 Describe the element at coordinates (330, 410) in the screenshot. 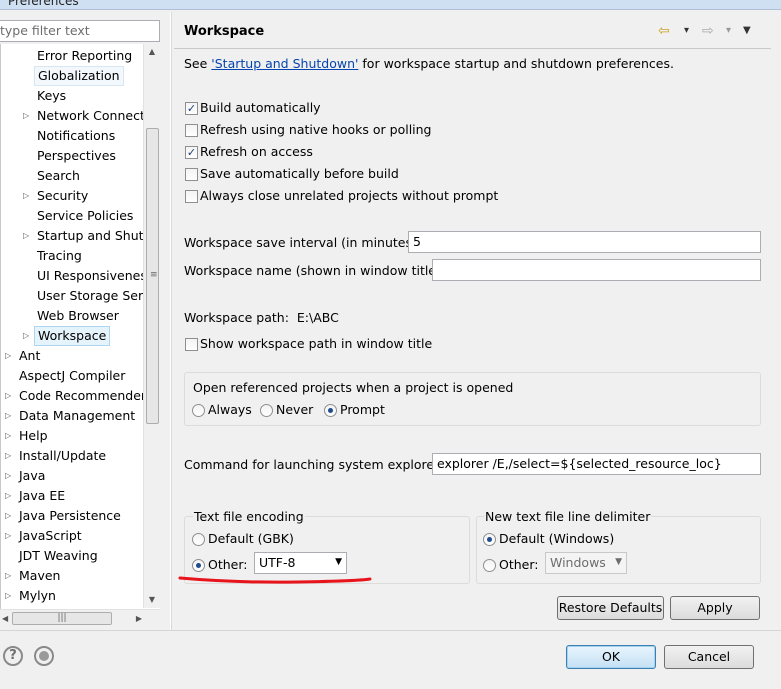

I see `prompt-radio` at that location.